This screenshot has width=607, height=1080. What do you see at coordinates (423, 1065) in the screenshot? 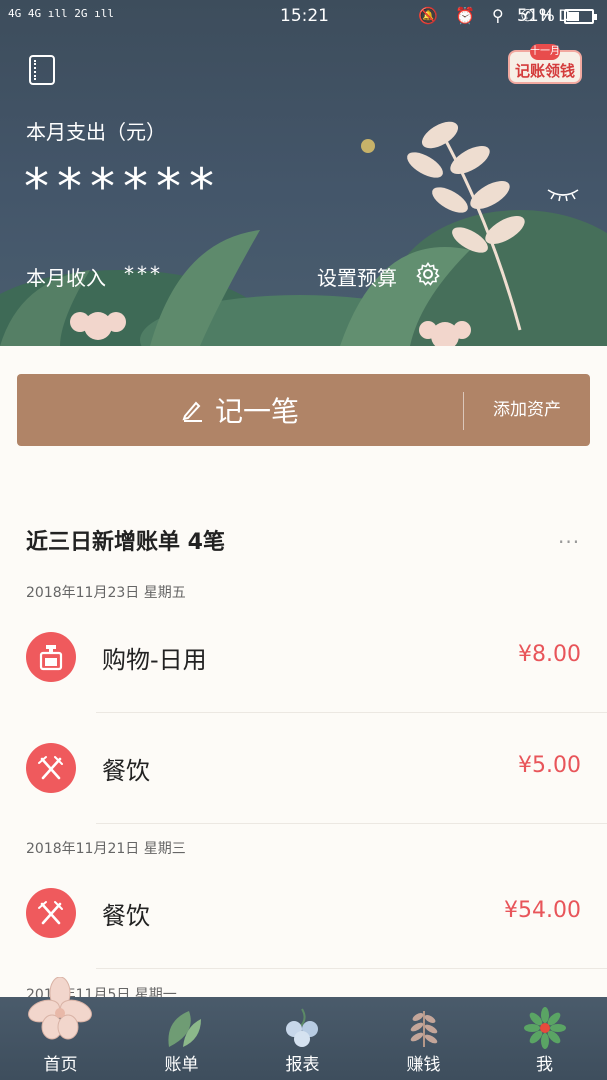
I see `tab-label: 赚钱` at bounding box center [423, 1065].